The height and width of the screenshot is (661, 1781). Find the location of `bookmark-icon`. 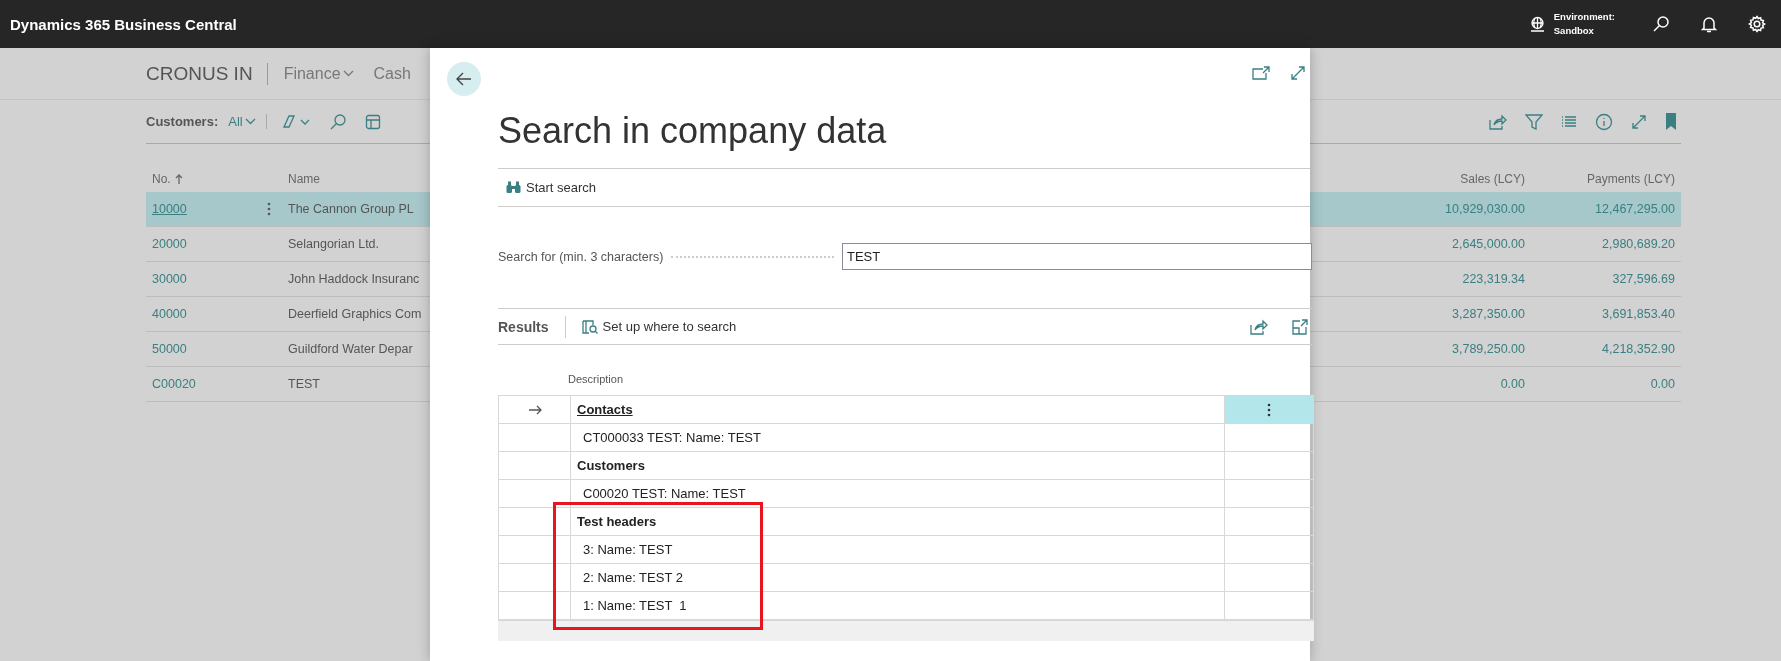

bookmark-icon is located at coordinates (1671, 121).